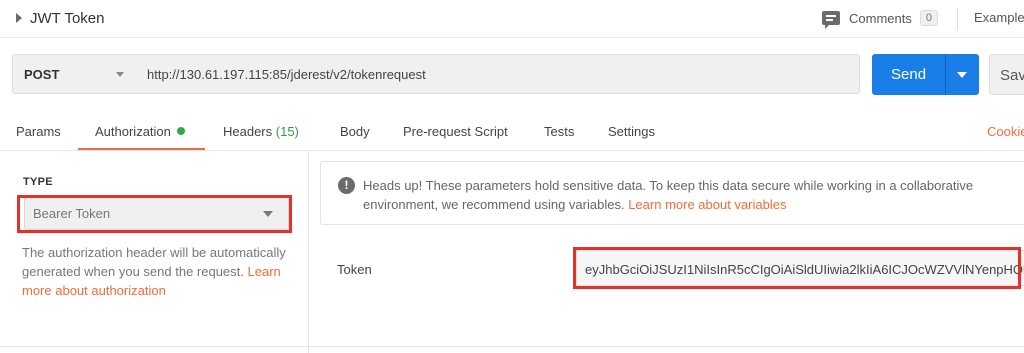 This screenshot has width=1024, height=353. Describe the element at coordinates (945, 74) in the screenshot. I see `send-divider` at that location.